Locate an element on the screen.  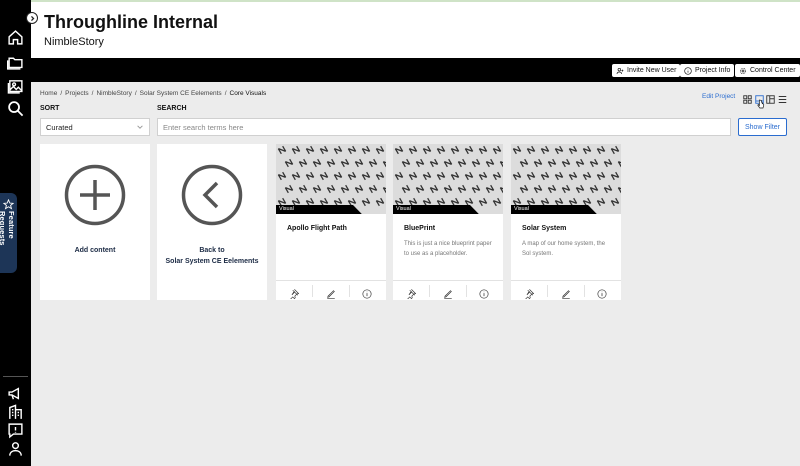
detail-view-icon is located at coordinates (770, 97).